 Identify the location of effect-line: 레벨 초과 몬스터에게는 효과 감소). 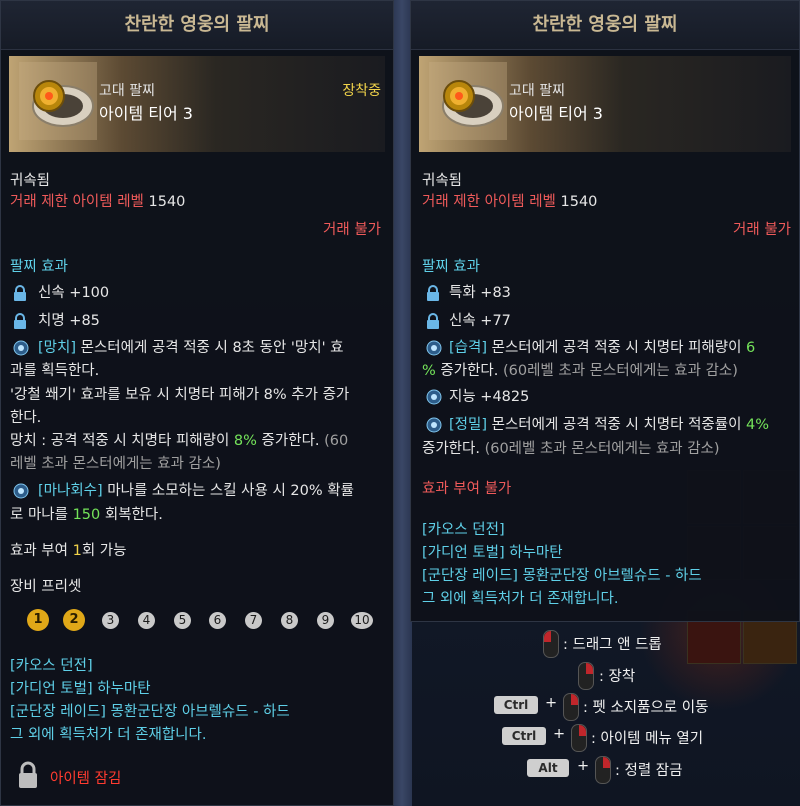
(115, 464).